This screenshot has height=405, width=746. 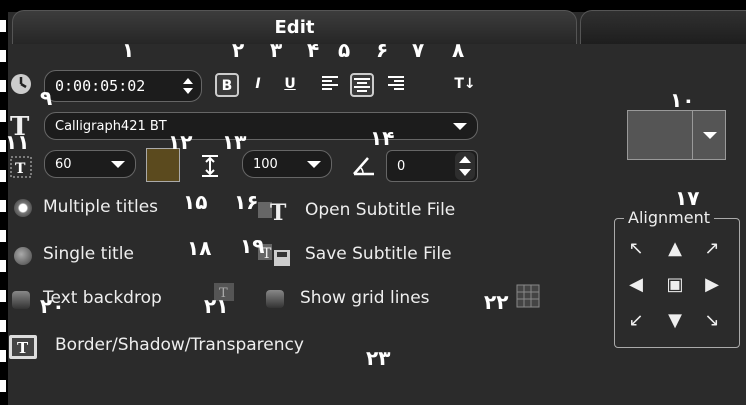 What do you see at coordinates (287, 164) in the screenshot?
I see `line-spacing-select: 100` at bounding box center [287, 164].